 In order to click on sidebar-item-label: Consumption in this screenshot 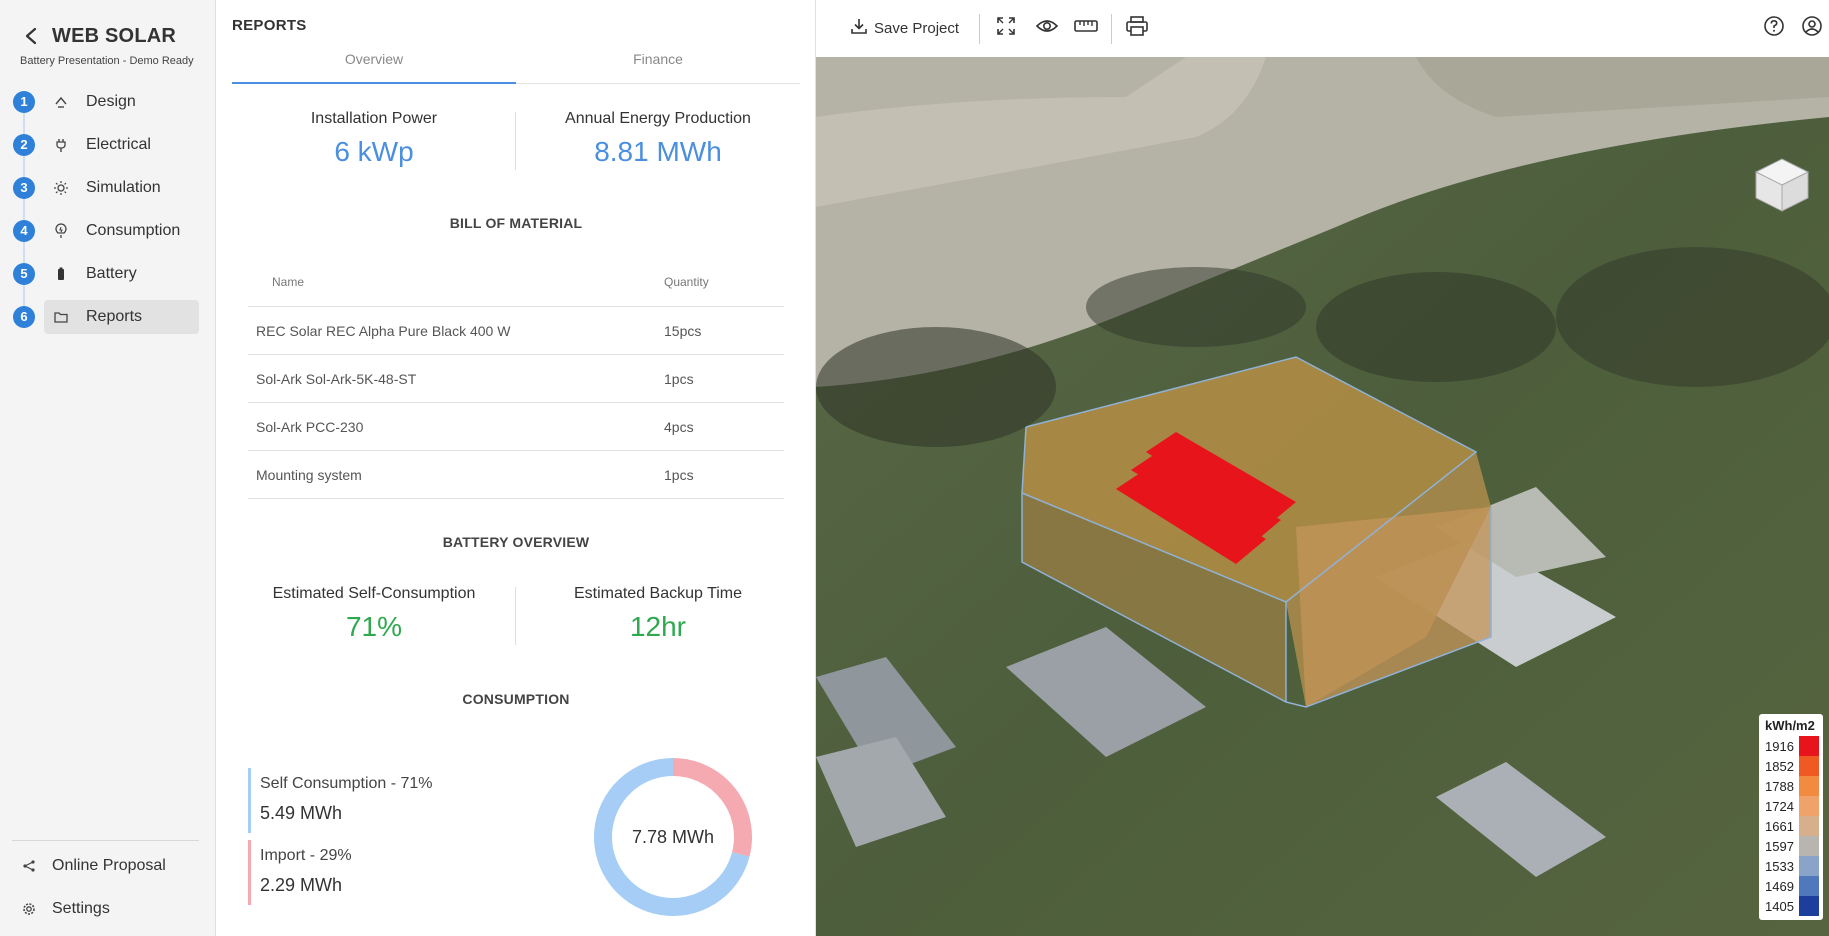, I will do `click(133, 230)`.